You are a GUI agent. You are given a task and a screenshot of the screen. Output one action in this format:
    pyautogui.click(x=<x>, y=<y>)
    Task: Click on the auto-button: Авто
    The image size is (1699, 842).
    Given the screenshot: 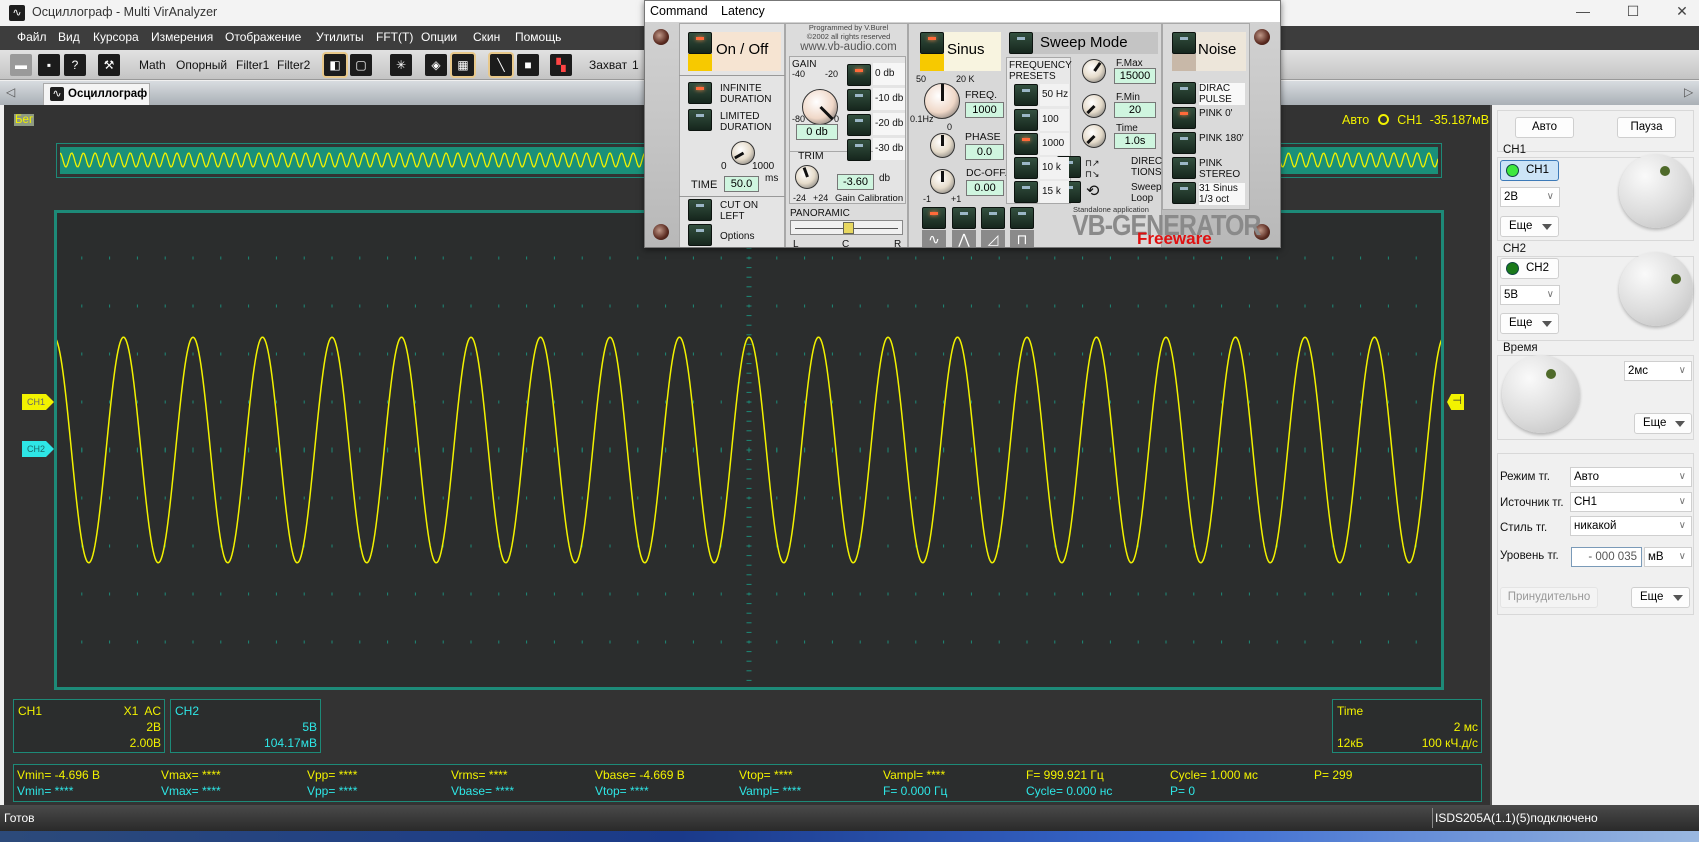 What is the action you would take?
    pyautogui.click(x=1544, y=127)
    